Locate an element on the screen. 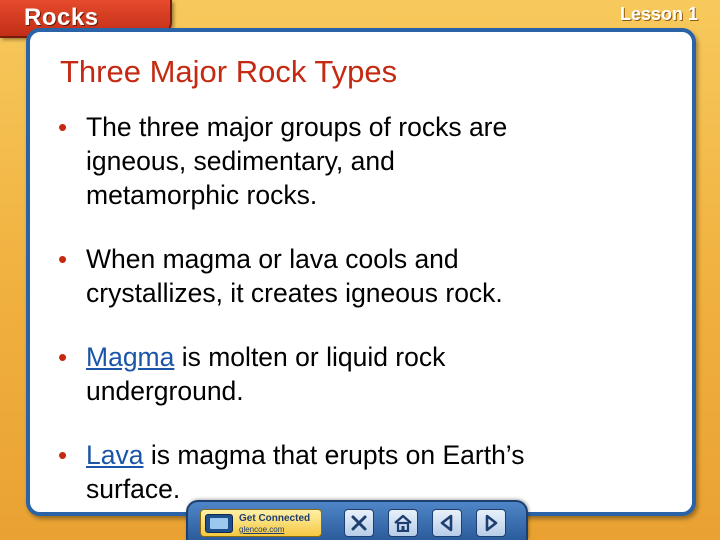  get-connected-url: glencoe.com is located at coordinates (262, 529).